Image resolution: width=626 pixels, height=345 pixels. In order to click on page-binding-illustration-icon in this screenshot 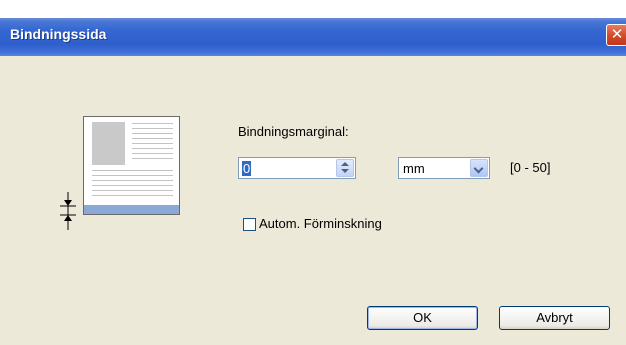, I will do `click(131, 165)`.